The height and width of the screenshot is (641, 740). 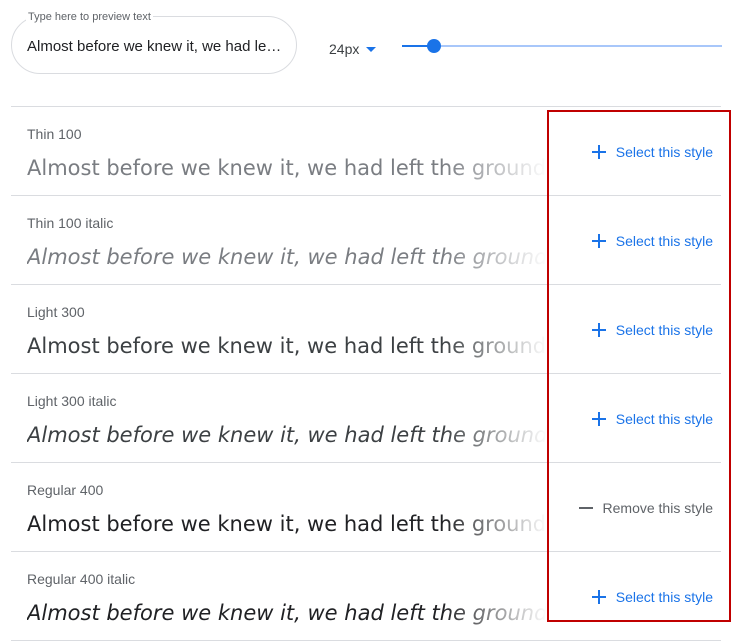 I want to click on font-size-slider, so click(x=562, y=46).